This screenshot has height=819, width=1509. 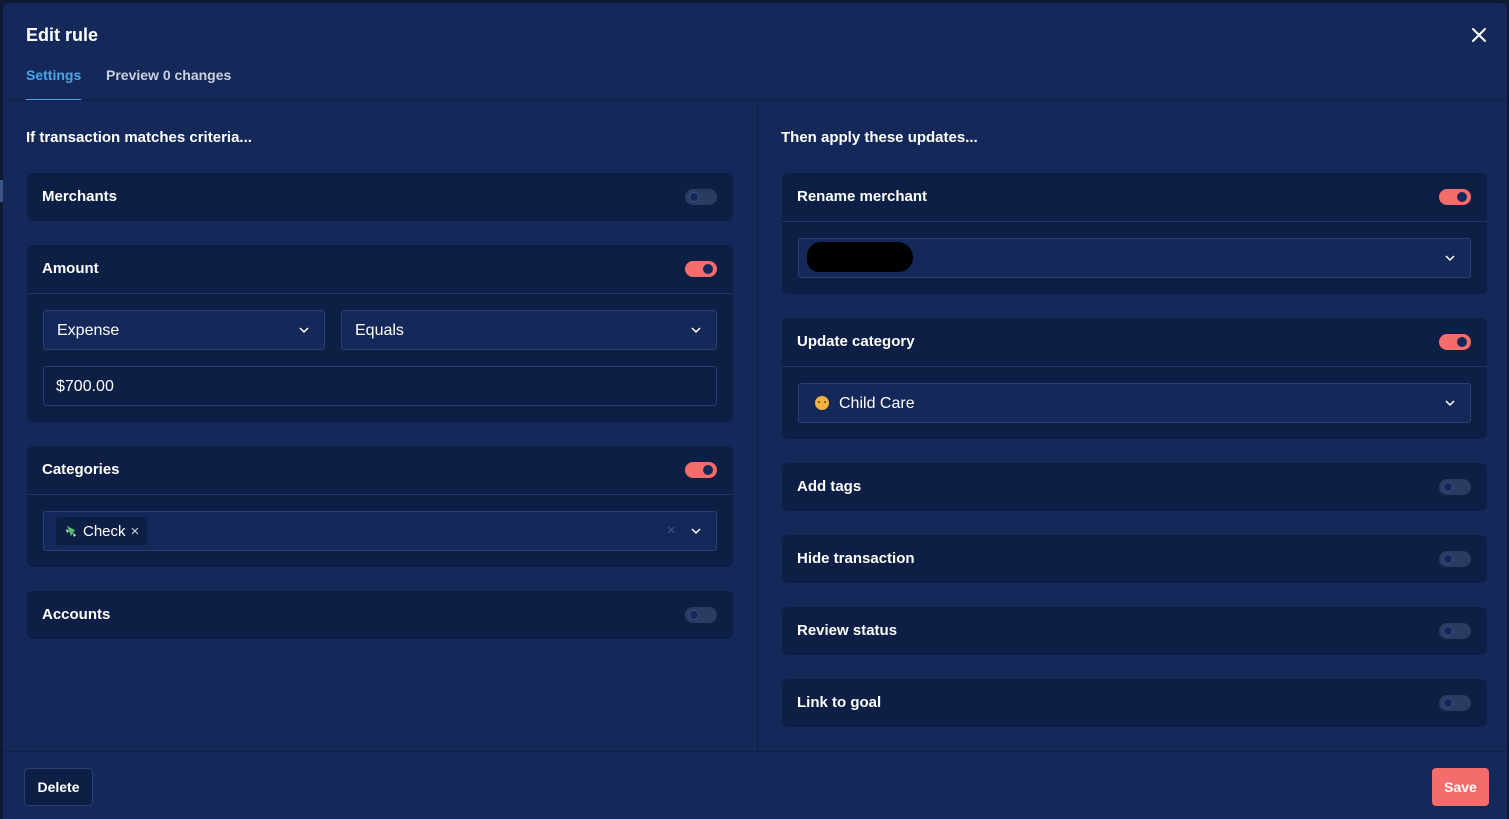 What do you see at coordinates (860, 257) in the screenshot?
I see `redacted-merchant-name` at bounding box center [860, 257].